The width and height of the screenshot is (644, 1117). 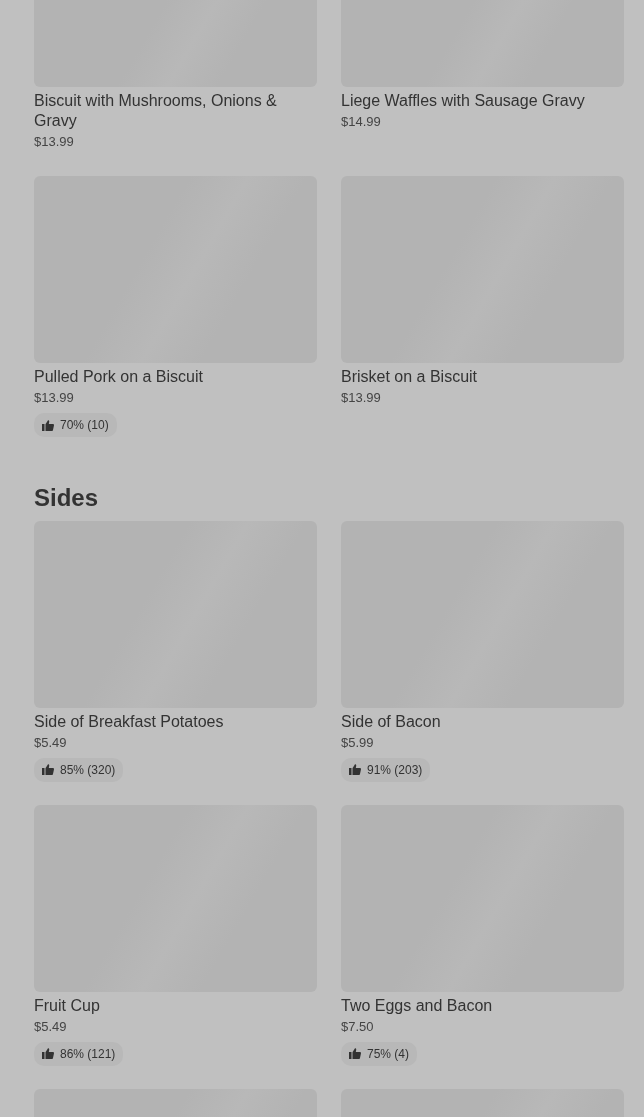 What do you see at coordinates (417, 1005) in the screenshot?
I see `item-name: Two Eggs and Bacon` at bounding box center [417, 1005].